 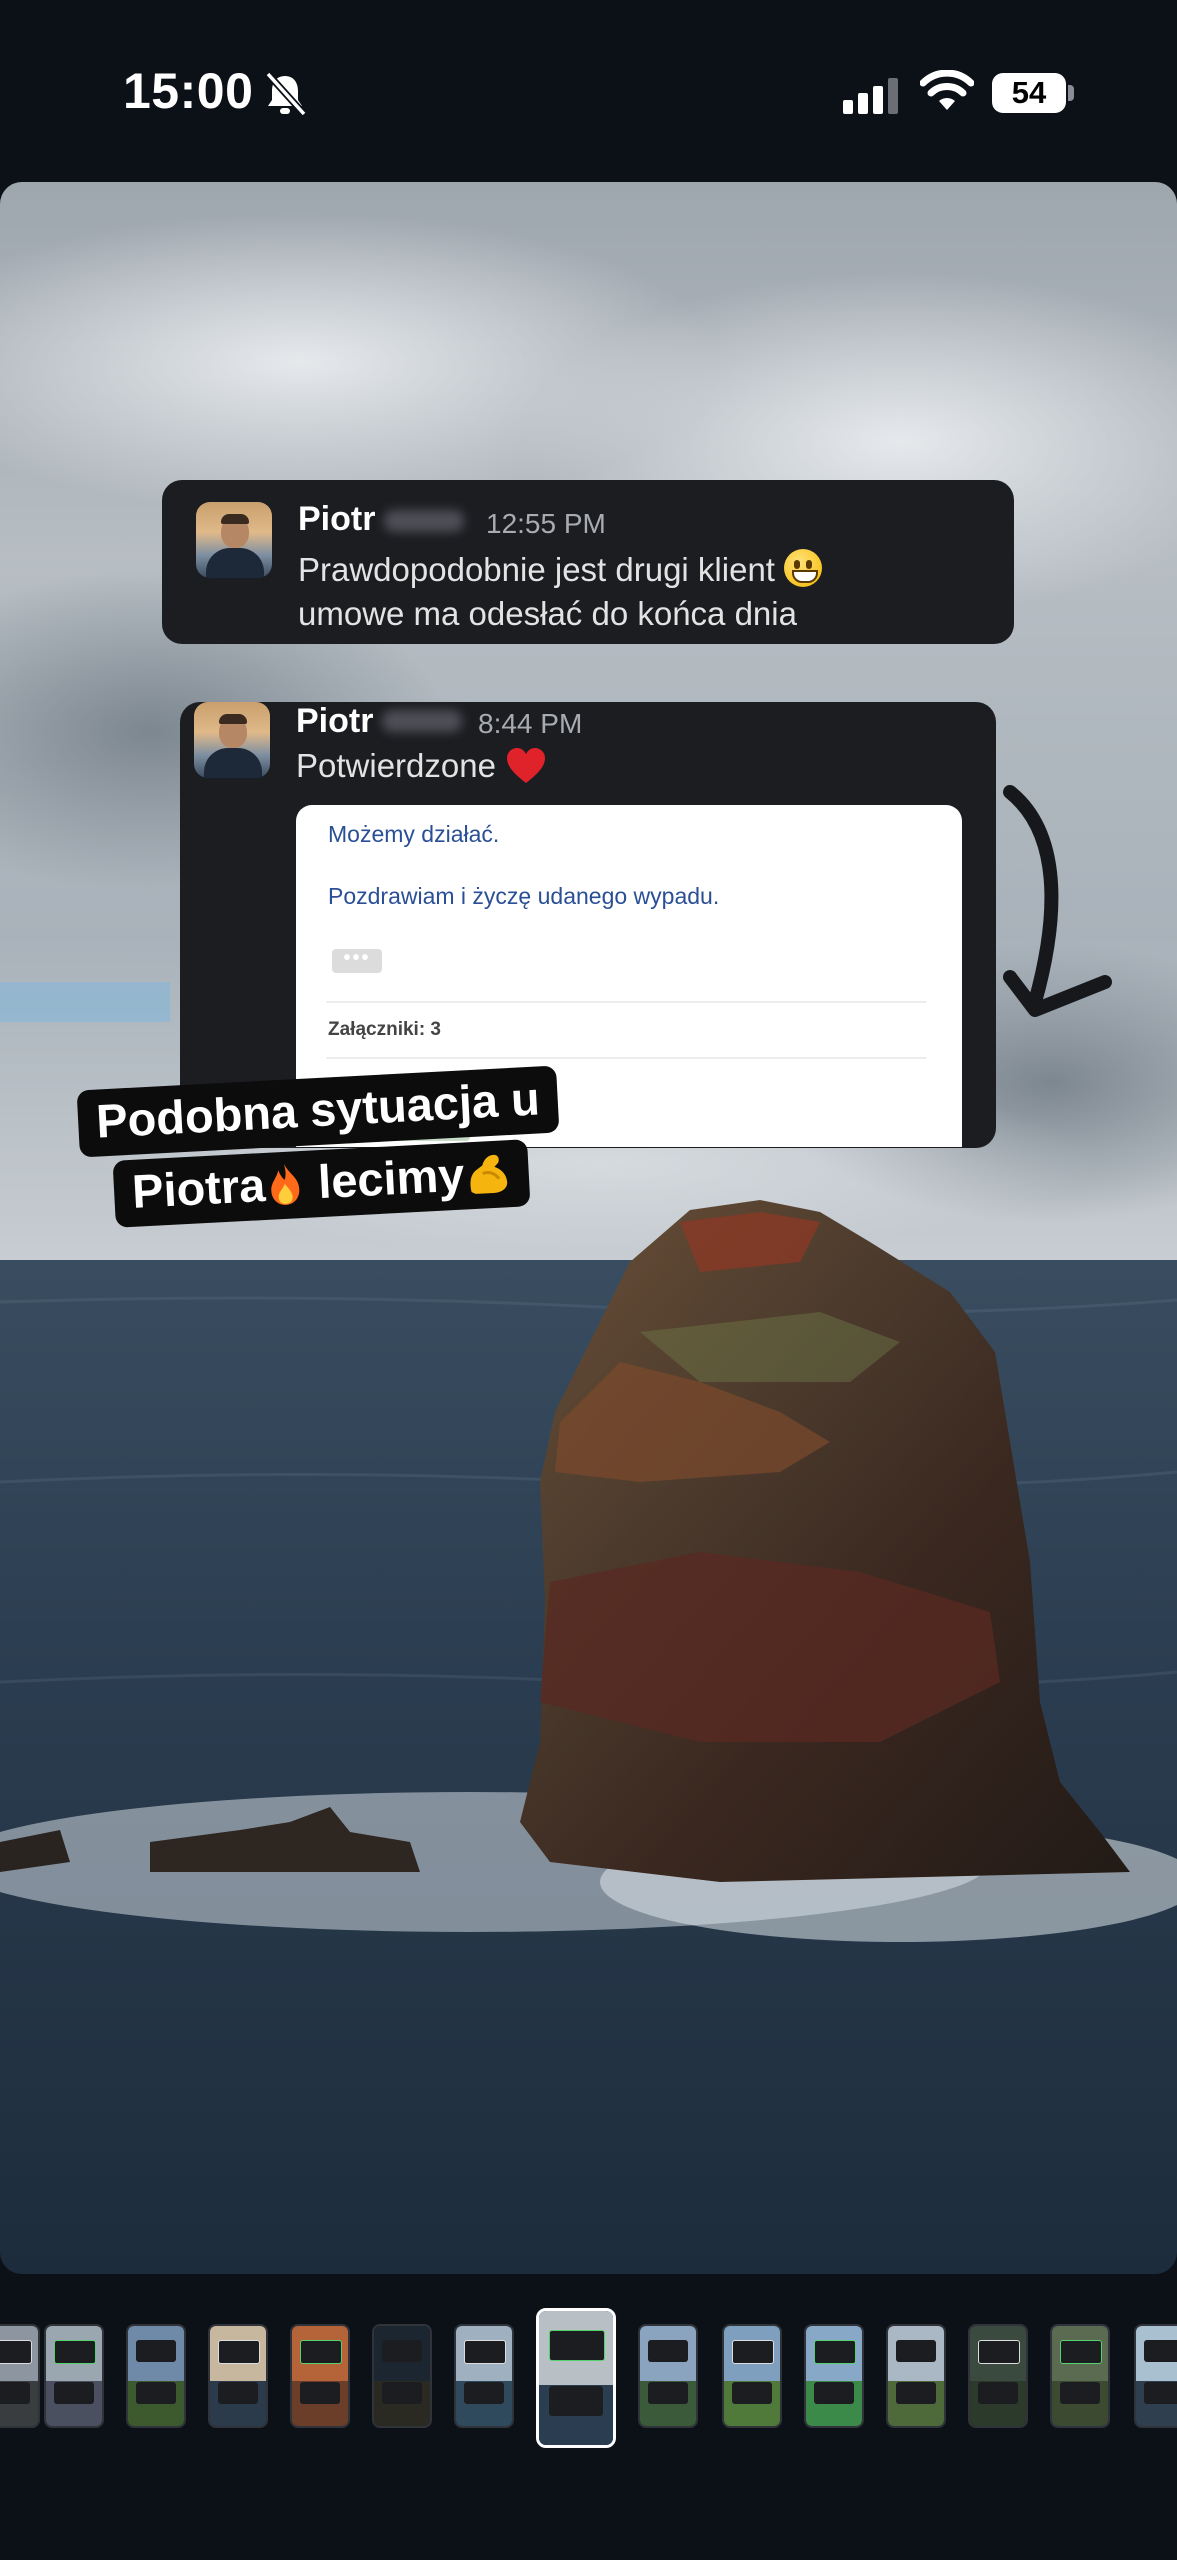 What do you see at coordinates (947, 90) in the screenshot?
I see `wifi-icon` at bounding box center [947, 90].